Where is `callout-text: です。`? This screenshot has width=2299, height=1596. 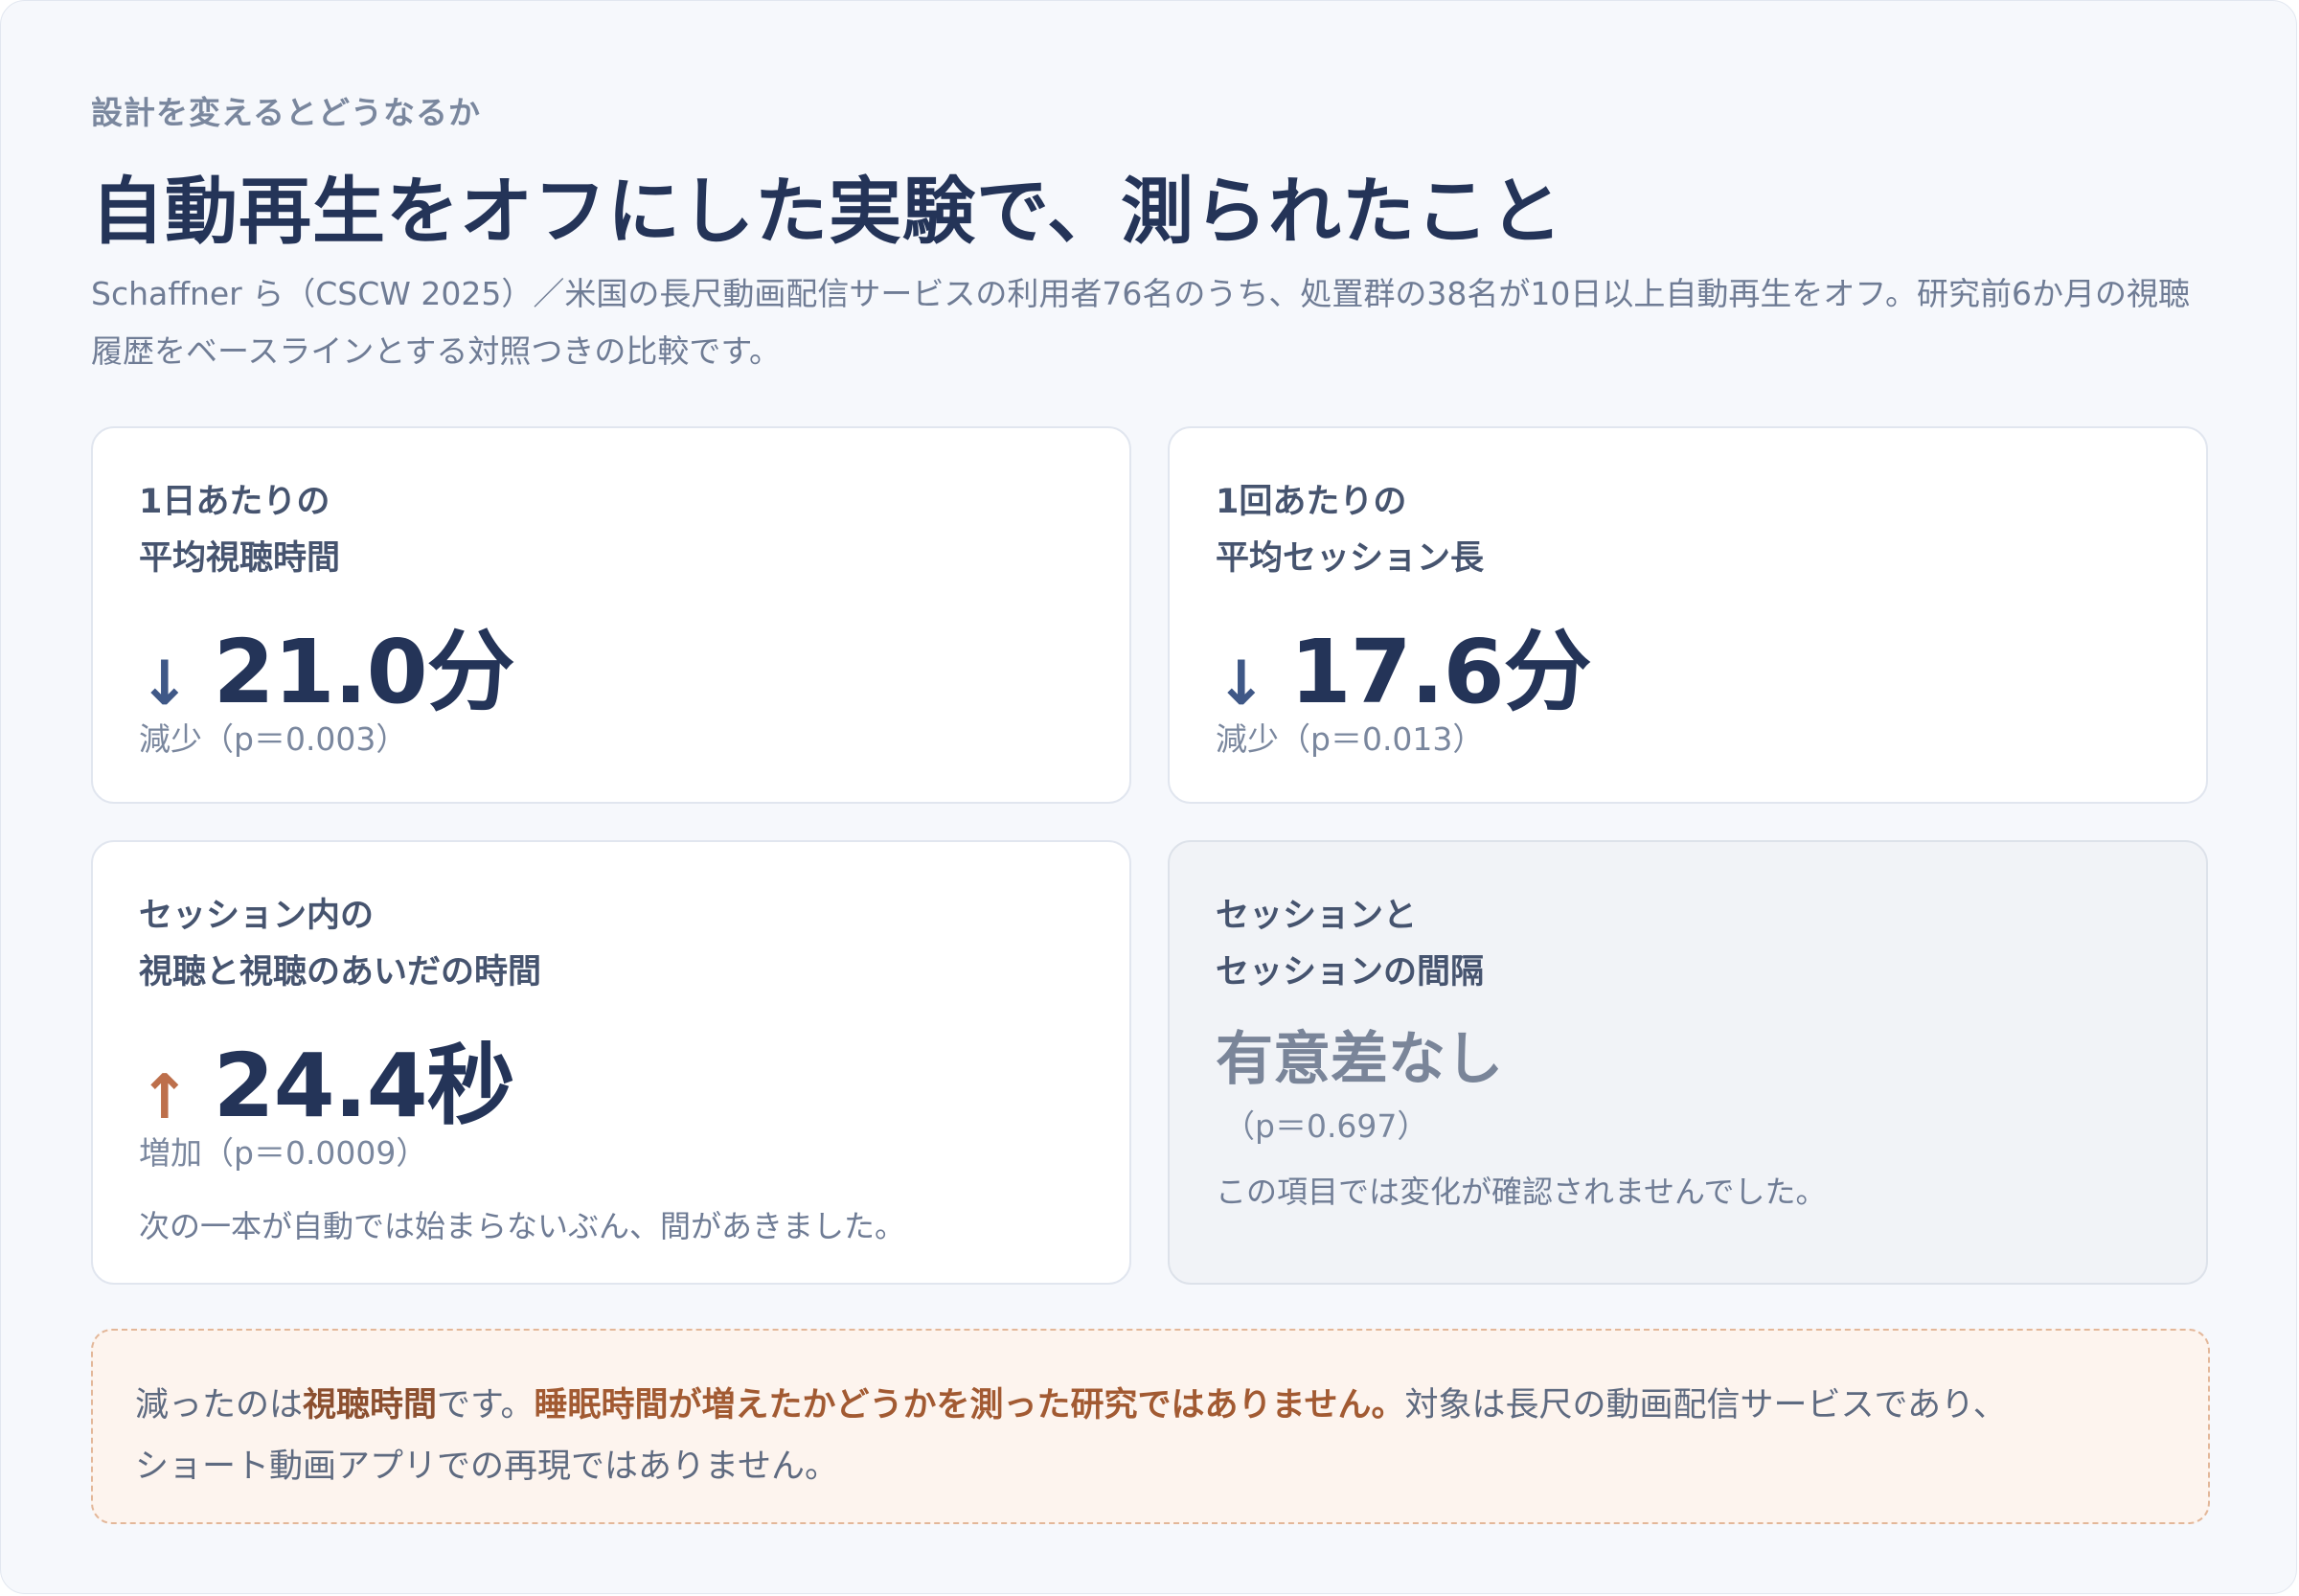 callout-text: です。 is located at coordinates (486, 1405).